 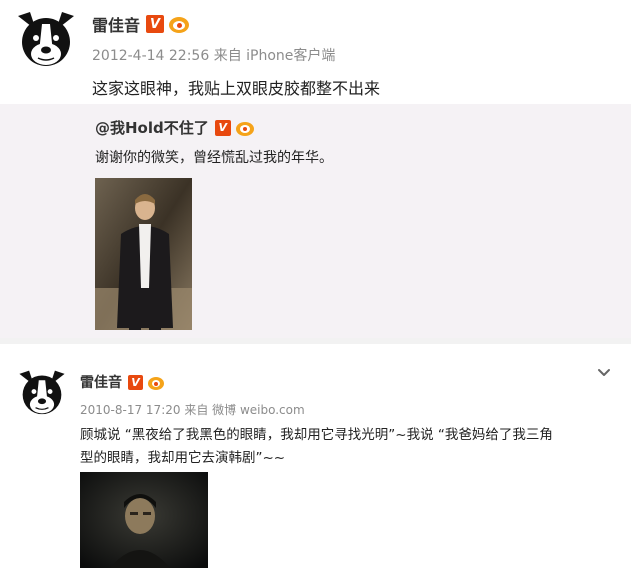 What do you see at coordinates (316, 435) in the screenshot?
I see `post-text-line-1: 顾城说 “黑夜给了我黑色的眼睛，我却用它寻找光明”~我说 “我爸妈给了我三角` at bounding box center [316, 435].